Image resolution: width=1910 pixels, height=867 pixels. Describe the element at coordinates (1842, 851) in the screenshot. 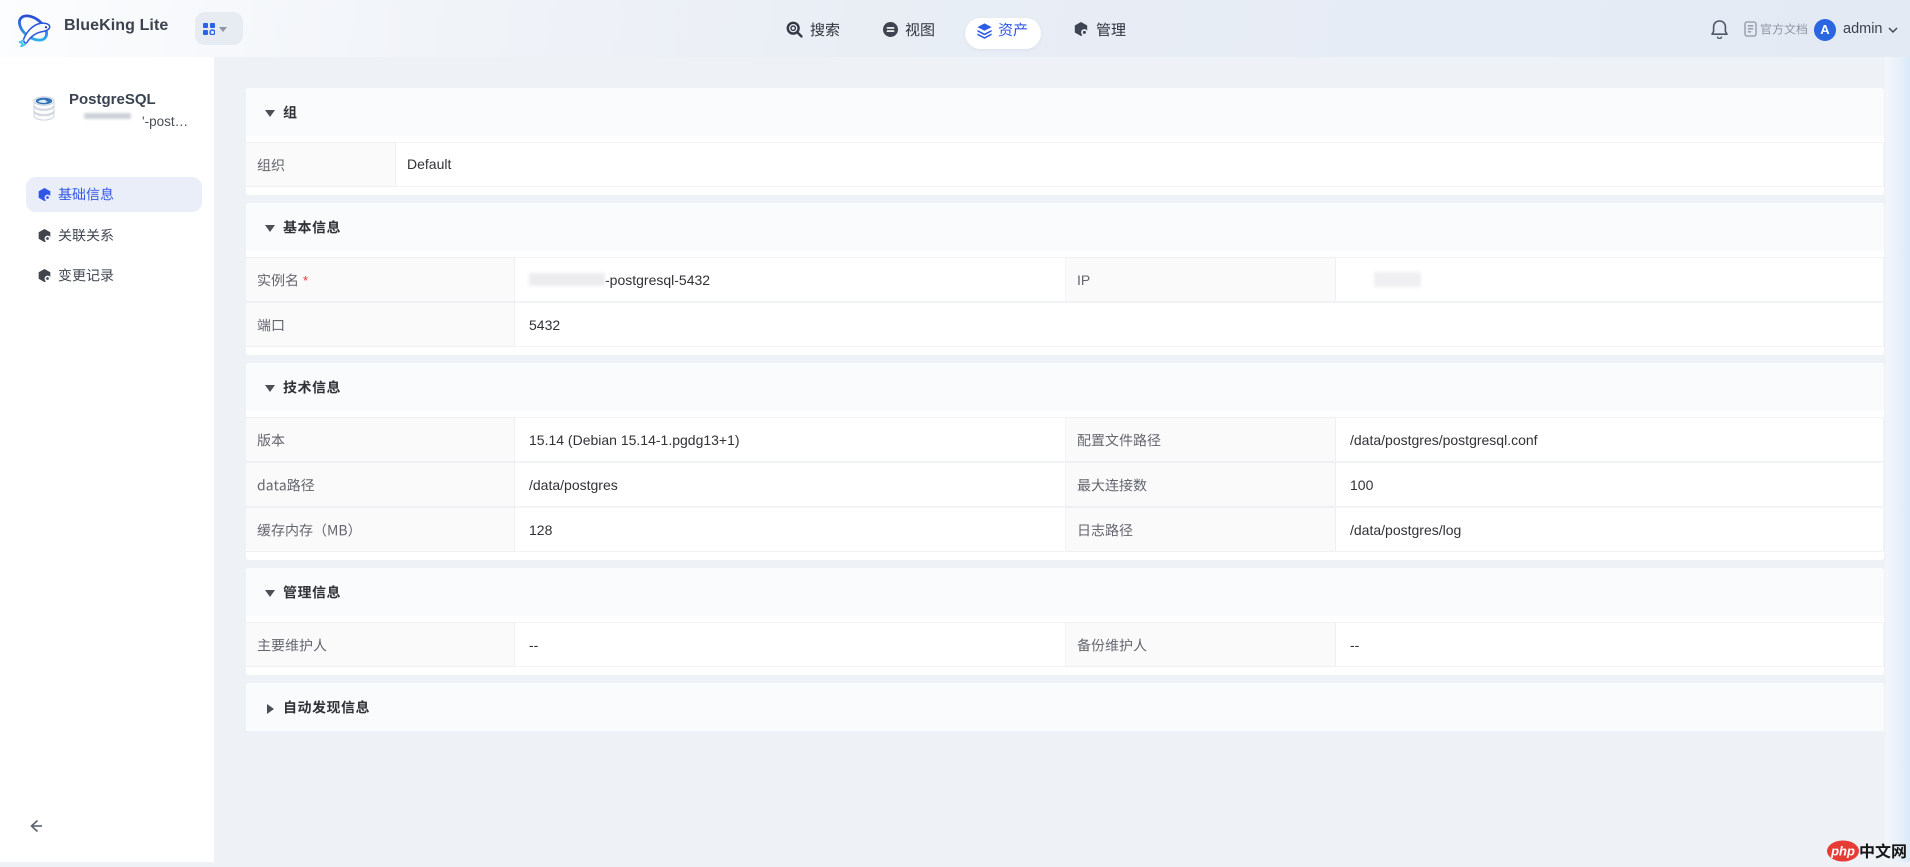

I see `svg-text: php` at that location.